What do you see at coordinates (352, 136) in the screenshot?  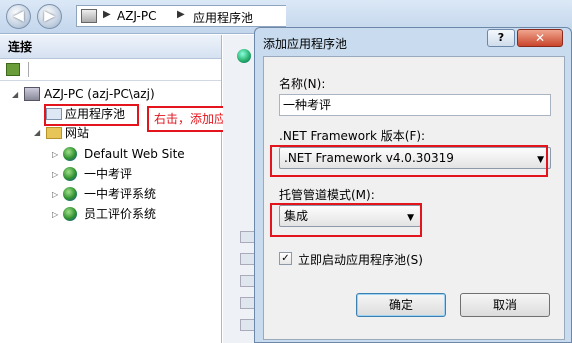 I see `framework-label: .NET Framework 版本(F):` at bounding box center [352, 136].